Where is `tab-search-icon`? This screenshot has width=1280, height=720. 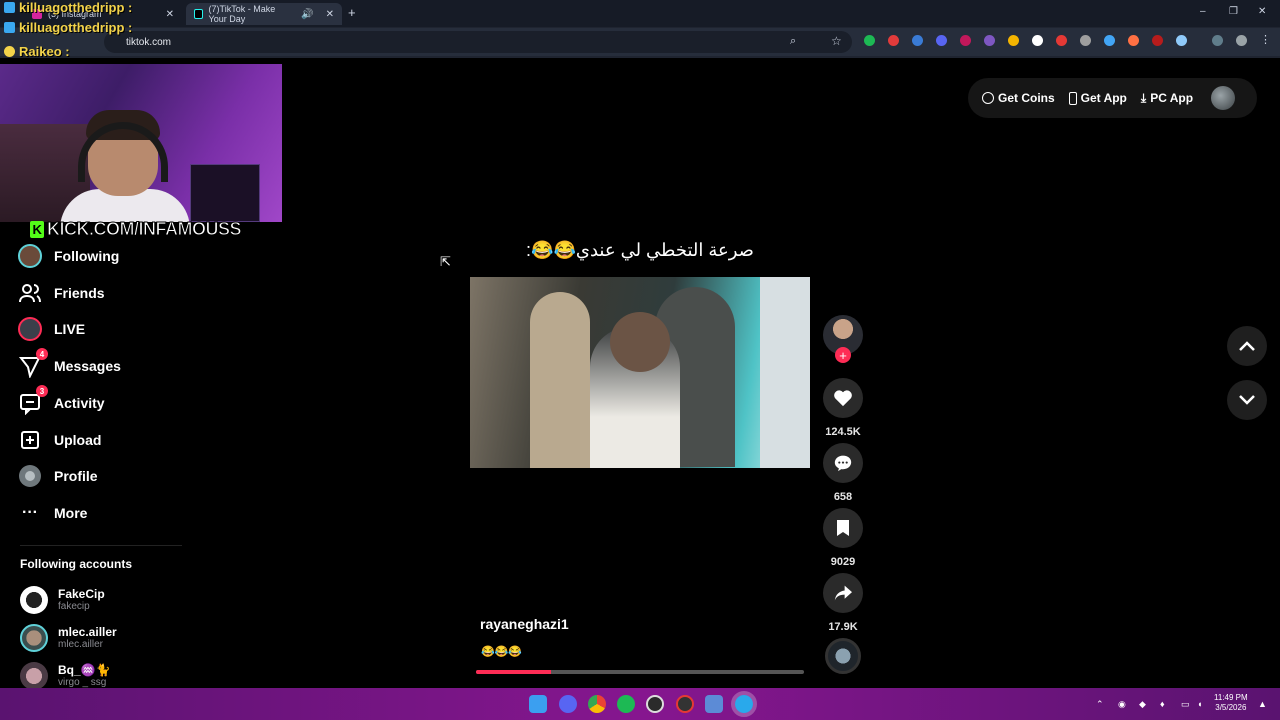
tab-search-icon is located at coordinates (1217, 40).